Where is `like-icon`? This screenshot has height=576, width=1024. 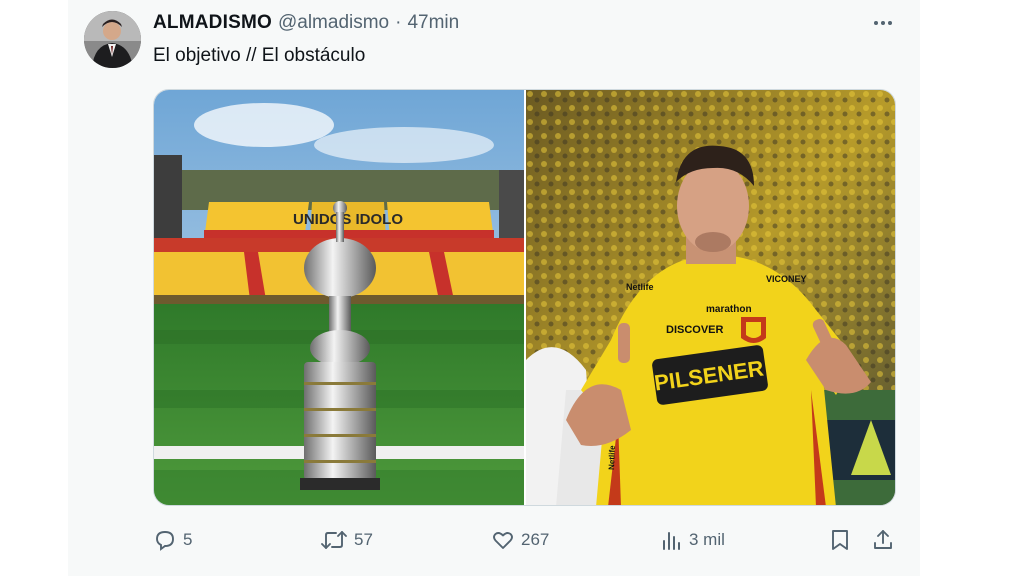
like-icon is located at coordinates (503, 540).